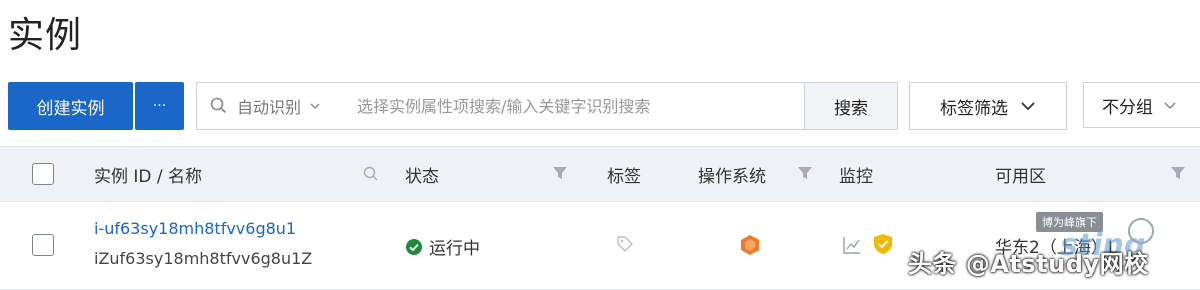 The width and height of the screenshot is (1200, 290). Describe the element at coordinates (1069, 222) in the screenshot. I see `watermark-tag: 博为峰旗下` at that location.